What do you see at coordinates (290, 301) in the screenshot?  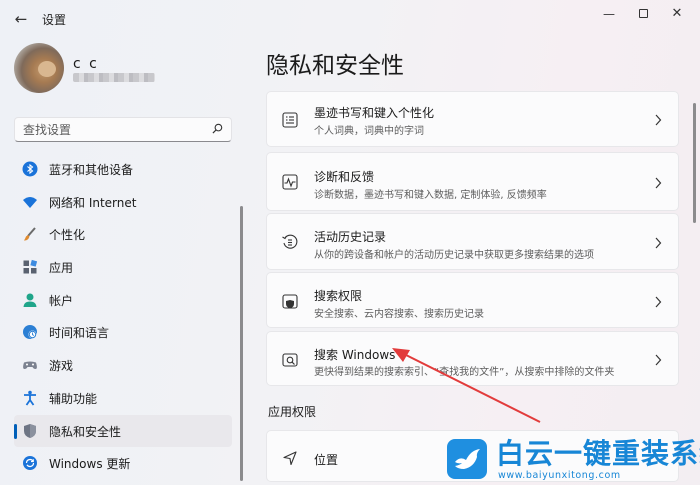 I see `search-shield-icon` at bounding box center [290, 301].